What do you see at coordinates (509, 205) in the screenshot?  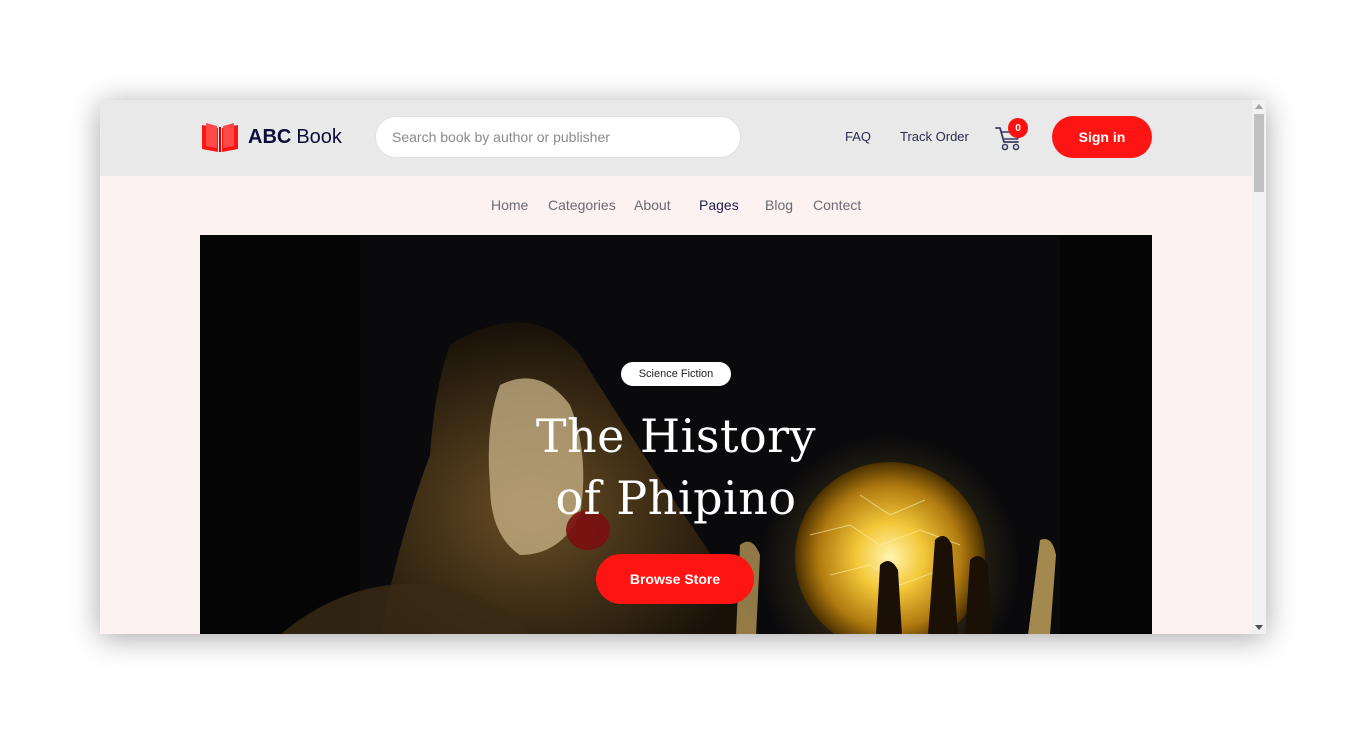 I see `menu-item-home: Home` at bounding box center [509, 205].